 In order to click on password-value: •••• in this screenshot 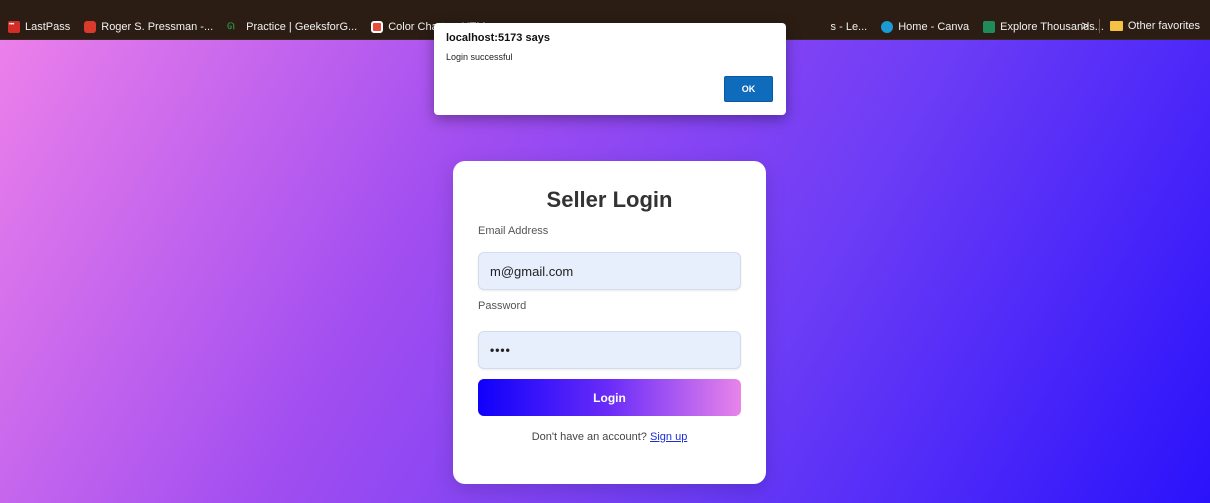, I will do `click(500, 350)`.